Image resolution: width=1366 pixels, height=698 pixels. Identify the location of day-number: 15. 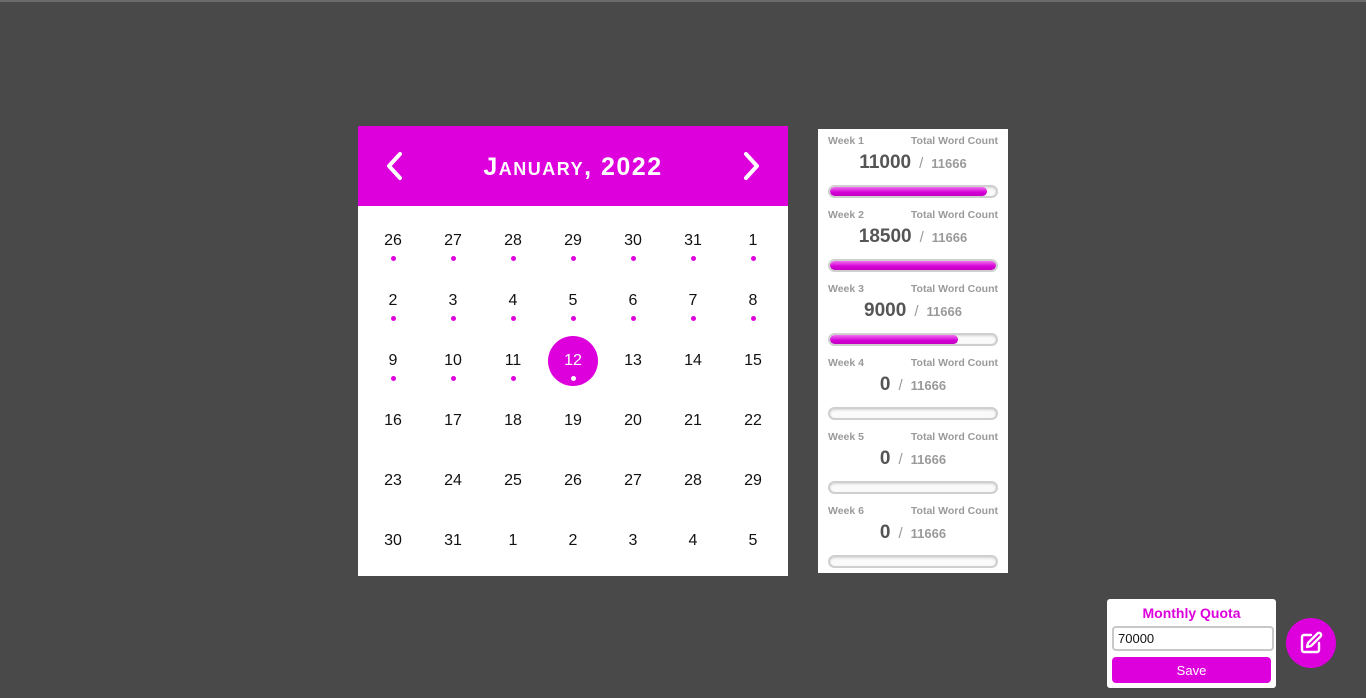
(753, 360).